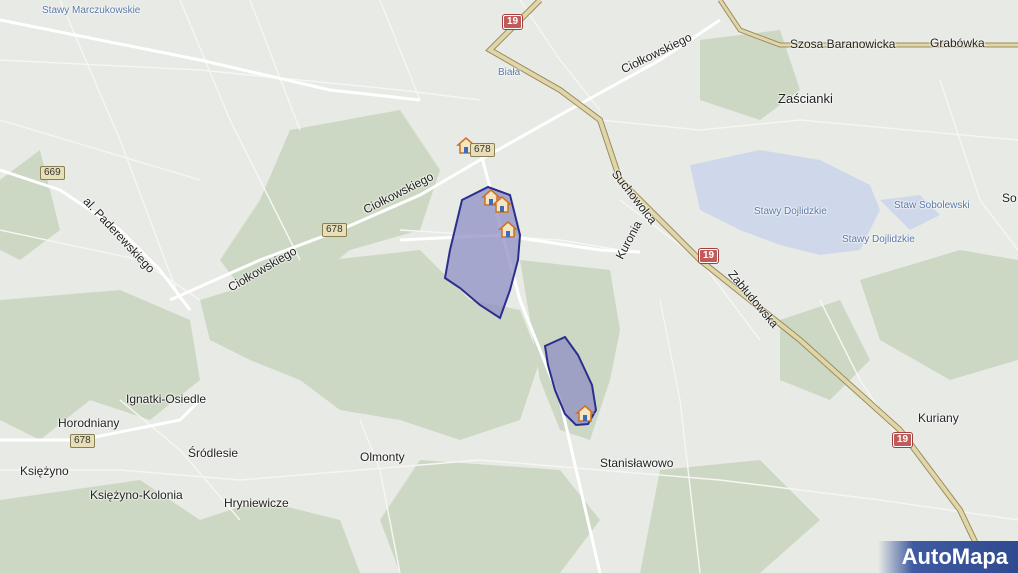 The image size is (1018, 573). Describe the element at coordinates (256, 503) in the screenshot. I see `place-label: Hryniewicze` at that location.